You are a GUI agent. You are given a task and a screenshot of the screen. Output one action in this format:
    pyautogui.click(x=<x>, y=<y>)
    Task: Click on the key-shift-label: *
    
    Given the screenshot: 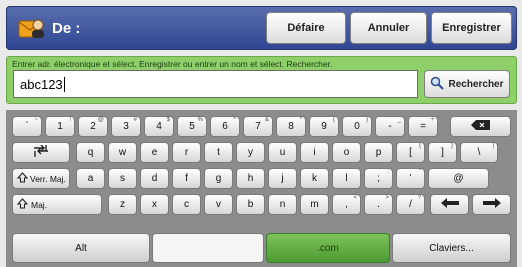 What is the action you would take?
    pyautogui.click(x=300, y=120)
    